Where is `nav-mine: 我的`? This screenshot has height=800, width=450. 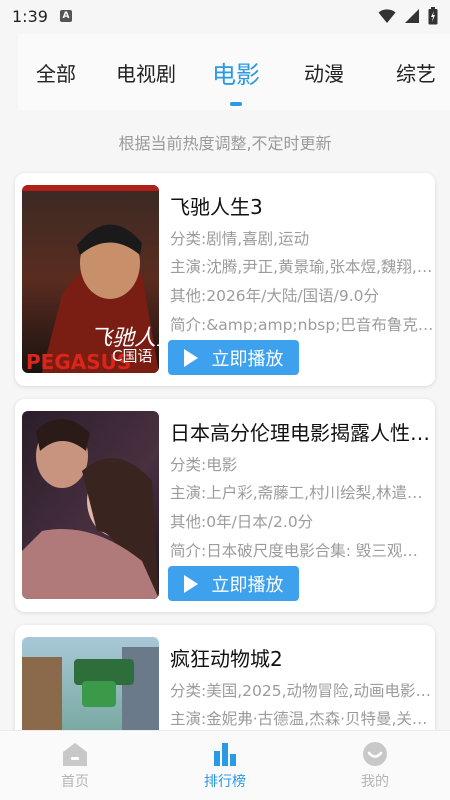
nav-mine: 我的 is located at coordinates (375, 765).